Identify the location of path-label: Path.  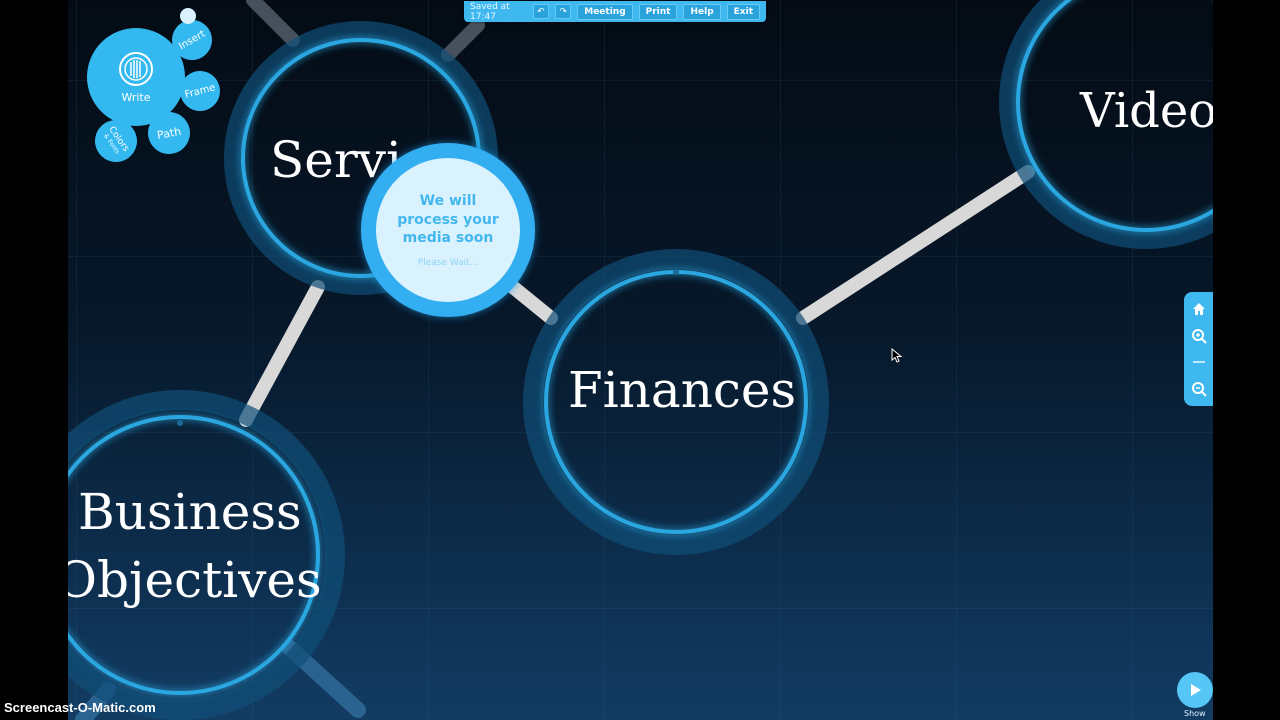
(169, 133).